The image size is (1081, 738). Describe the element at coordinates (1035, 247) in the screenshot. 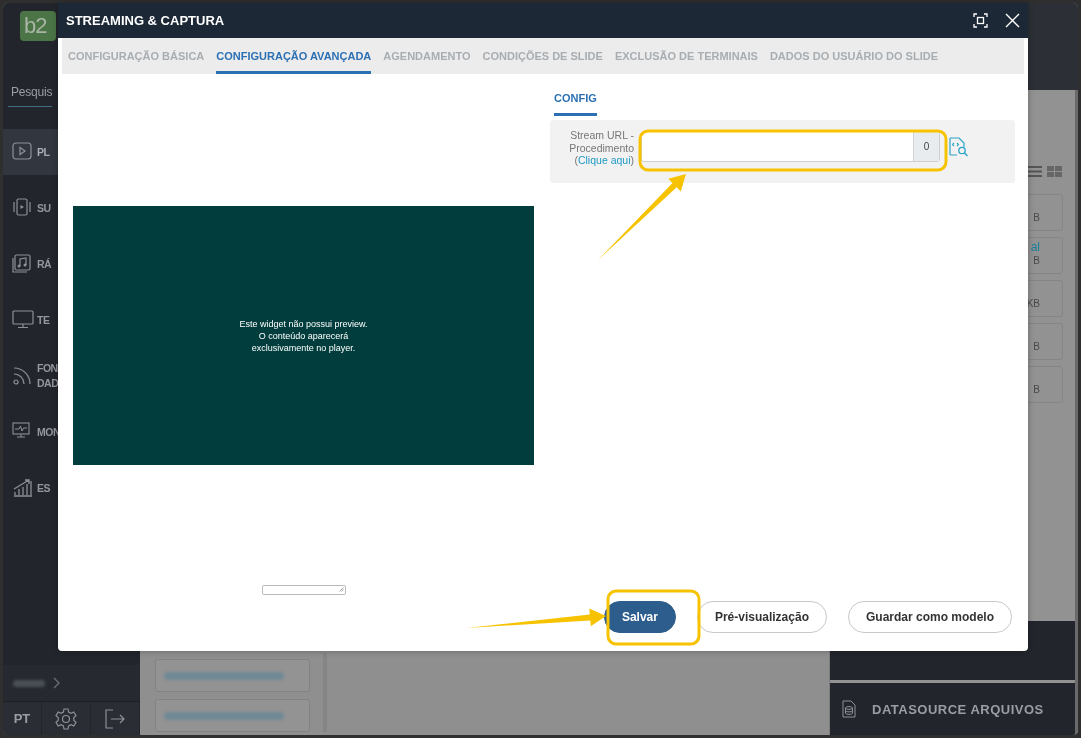

I see `file-name: al` at that location.